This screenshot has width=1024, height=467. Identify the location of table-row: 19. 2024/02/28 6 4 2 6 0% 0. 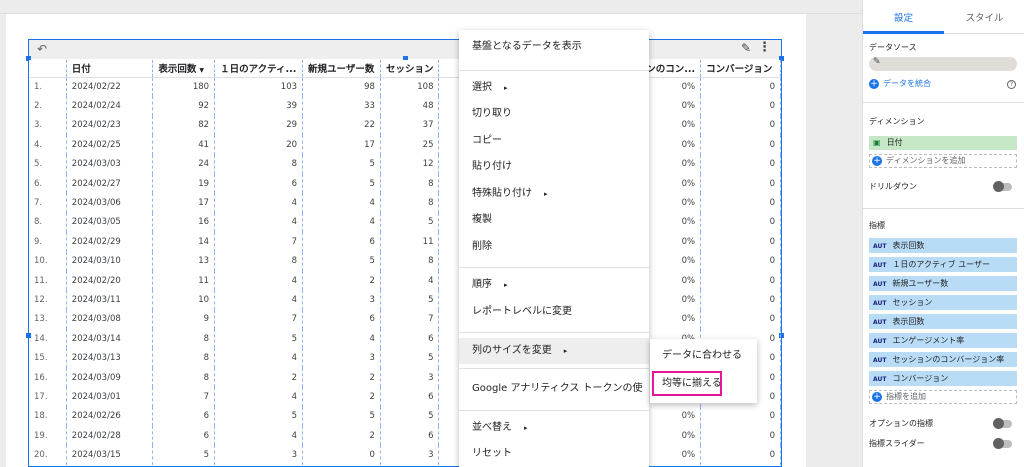
(405, 436).